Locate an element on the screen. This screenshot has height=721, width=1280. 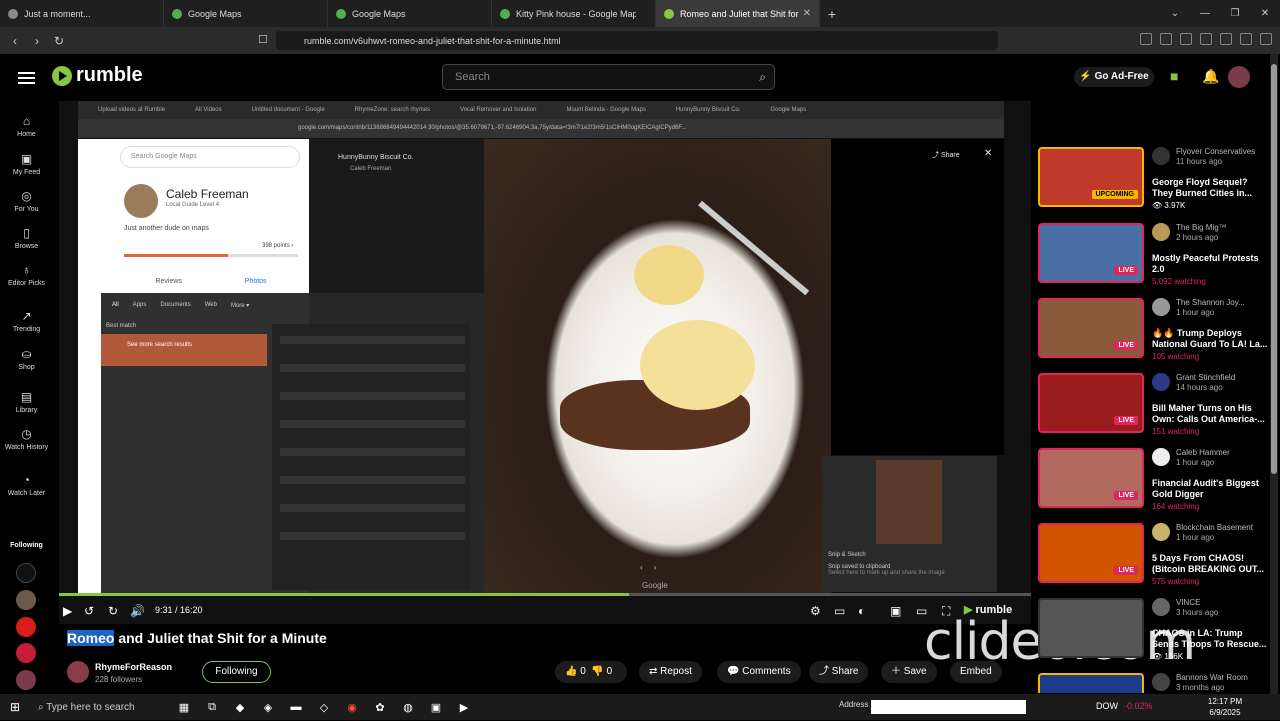
thumbs-up-icon: 👍 is located at coordinates (571, 671).